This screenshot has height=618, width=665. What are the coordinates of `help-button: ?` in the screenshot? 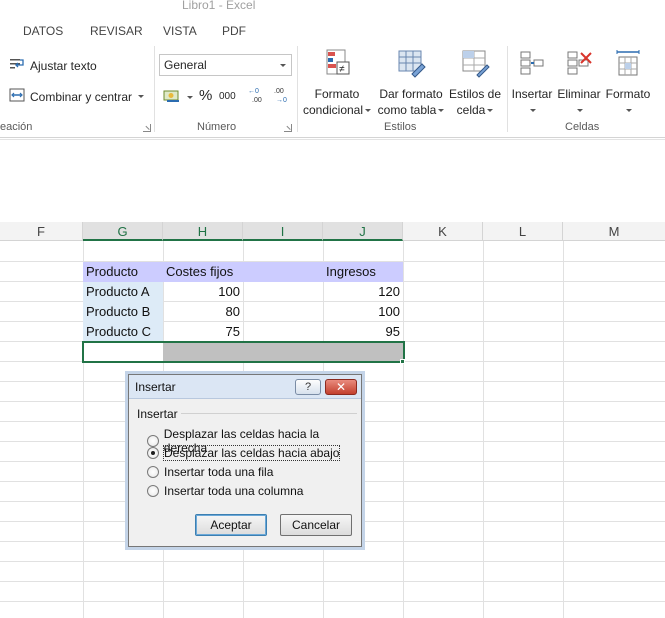 It's located at (308, 387).